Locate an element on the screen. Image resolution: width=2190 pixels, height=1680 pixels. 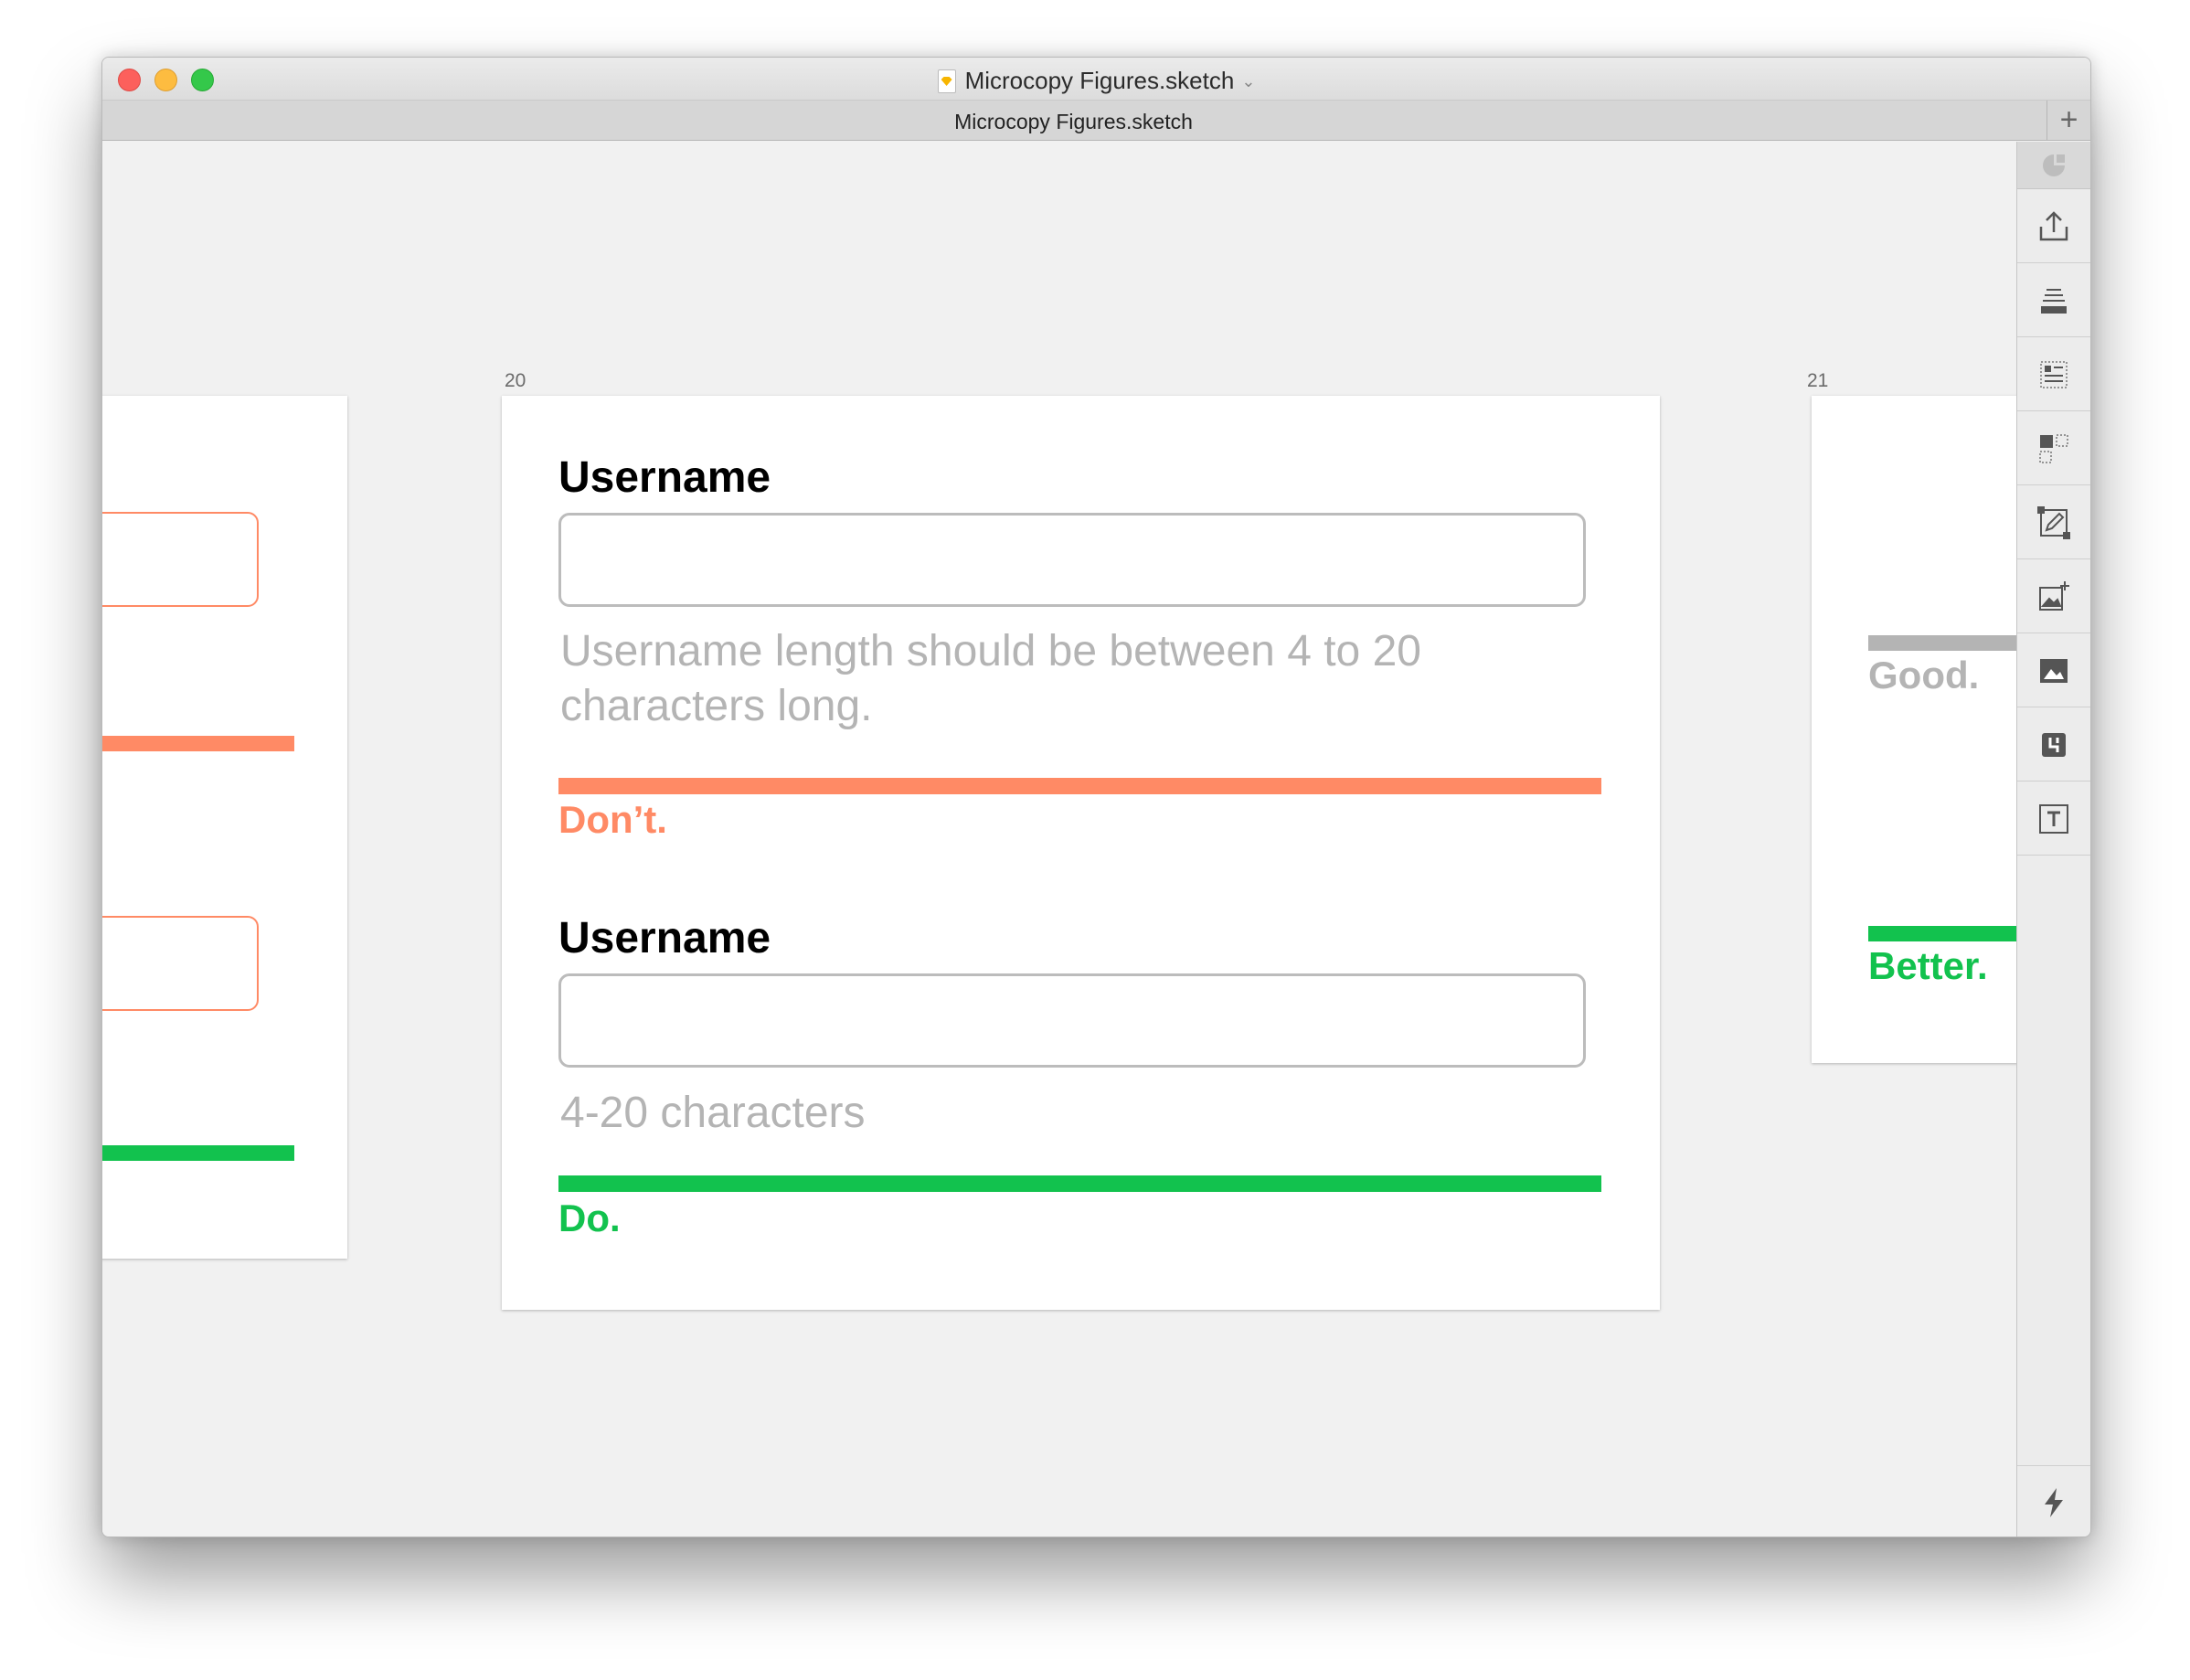
helper-text: 4-20 characters is located at coordinates (713, 1113).